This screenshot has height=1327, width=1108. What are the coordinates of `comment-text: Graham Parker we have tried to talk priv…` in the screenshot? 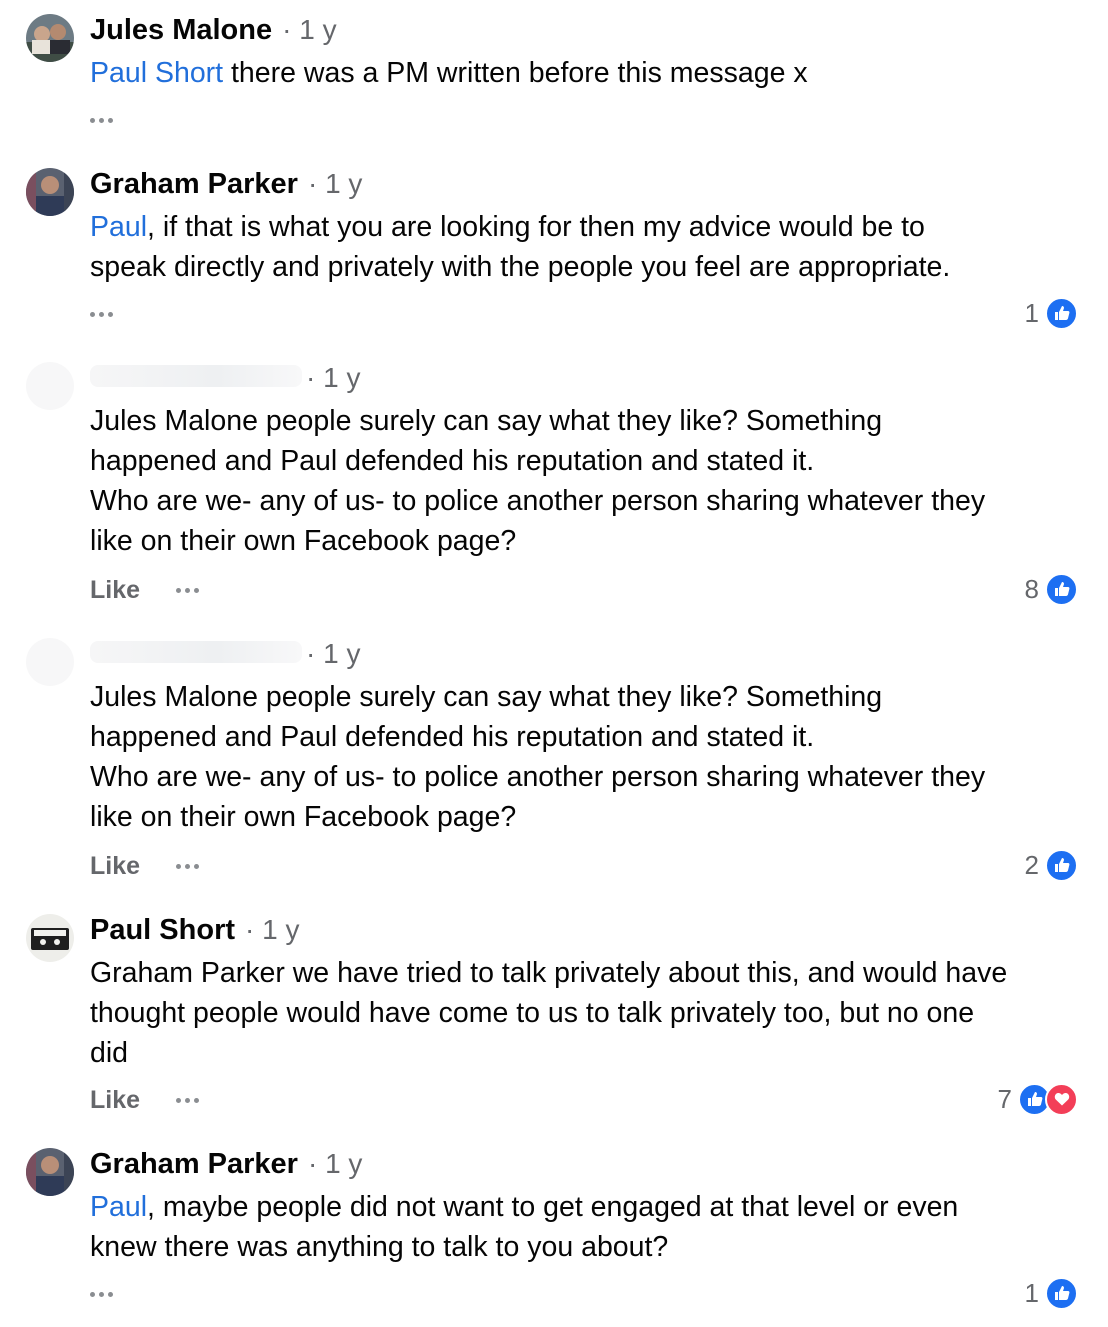 It's located at (590, 1013).